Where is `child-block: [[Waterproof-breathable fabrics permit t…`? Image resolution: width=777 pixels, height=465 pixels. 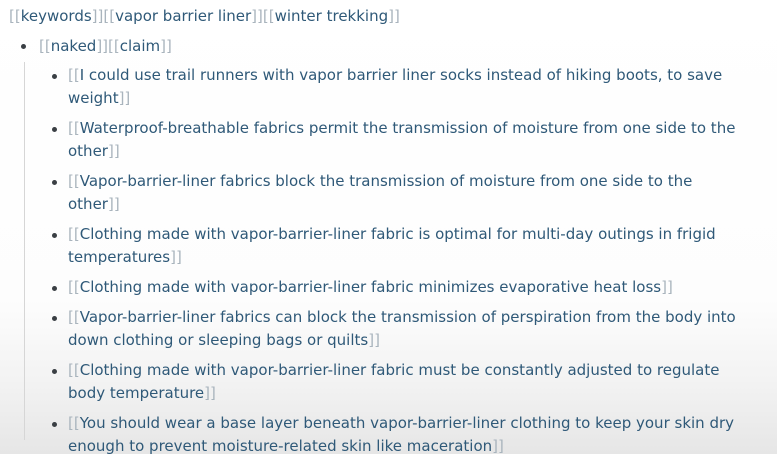 child-block: [[Waterproof-breathable fabrics permit t… is located at coordinates (398, 140).